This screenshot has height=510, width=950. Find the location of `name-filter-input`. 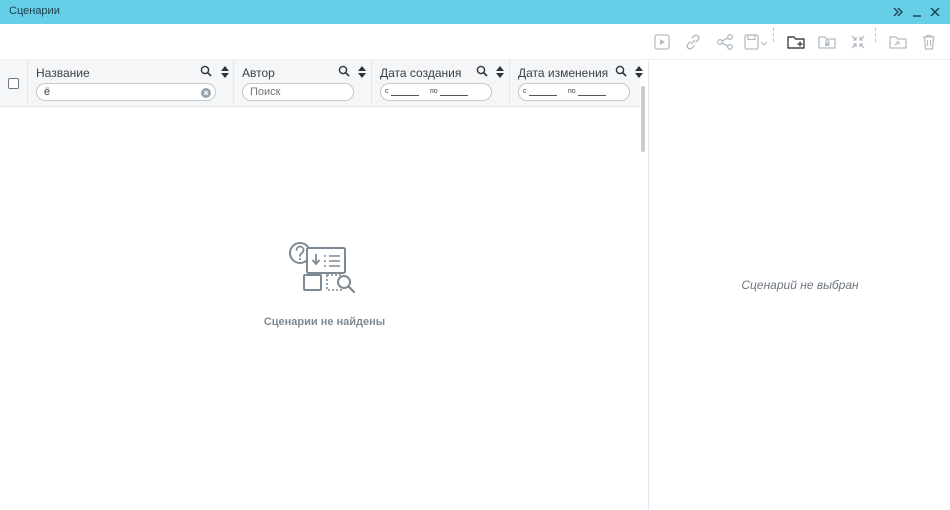

name-filter-input is located at coordinates (119, 92).